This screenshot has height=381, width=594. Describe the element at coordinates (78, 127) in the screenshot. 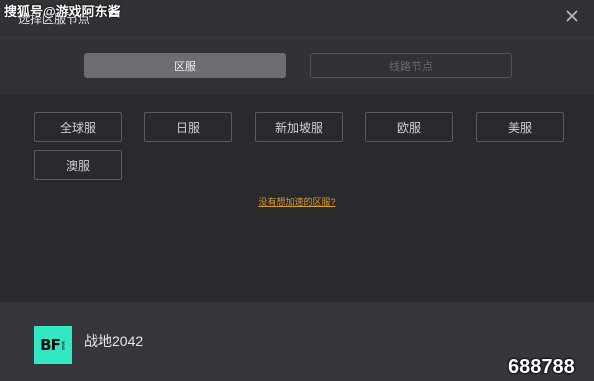

I see `server-option-global: 全球服` at that location.